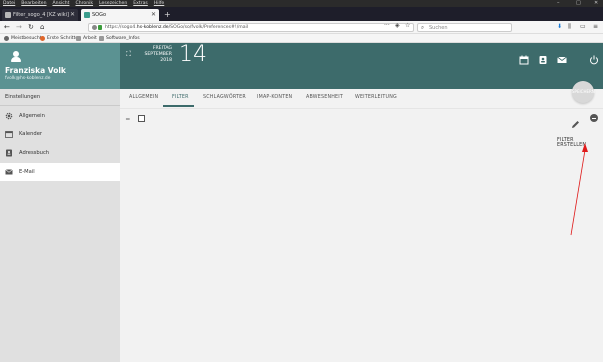 This screenshot has width=603, height=362. I want to click on tab-forwarding: WEITERLEITUNG, so click(376, 97).